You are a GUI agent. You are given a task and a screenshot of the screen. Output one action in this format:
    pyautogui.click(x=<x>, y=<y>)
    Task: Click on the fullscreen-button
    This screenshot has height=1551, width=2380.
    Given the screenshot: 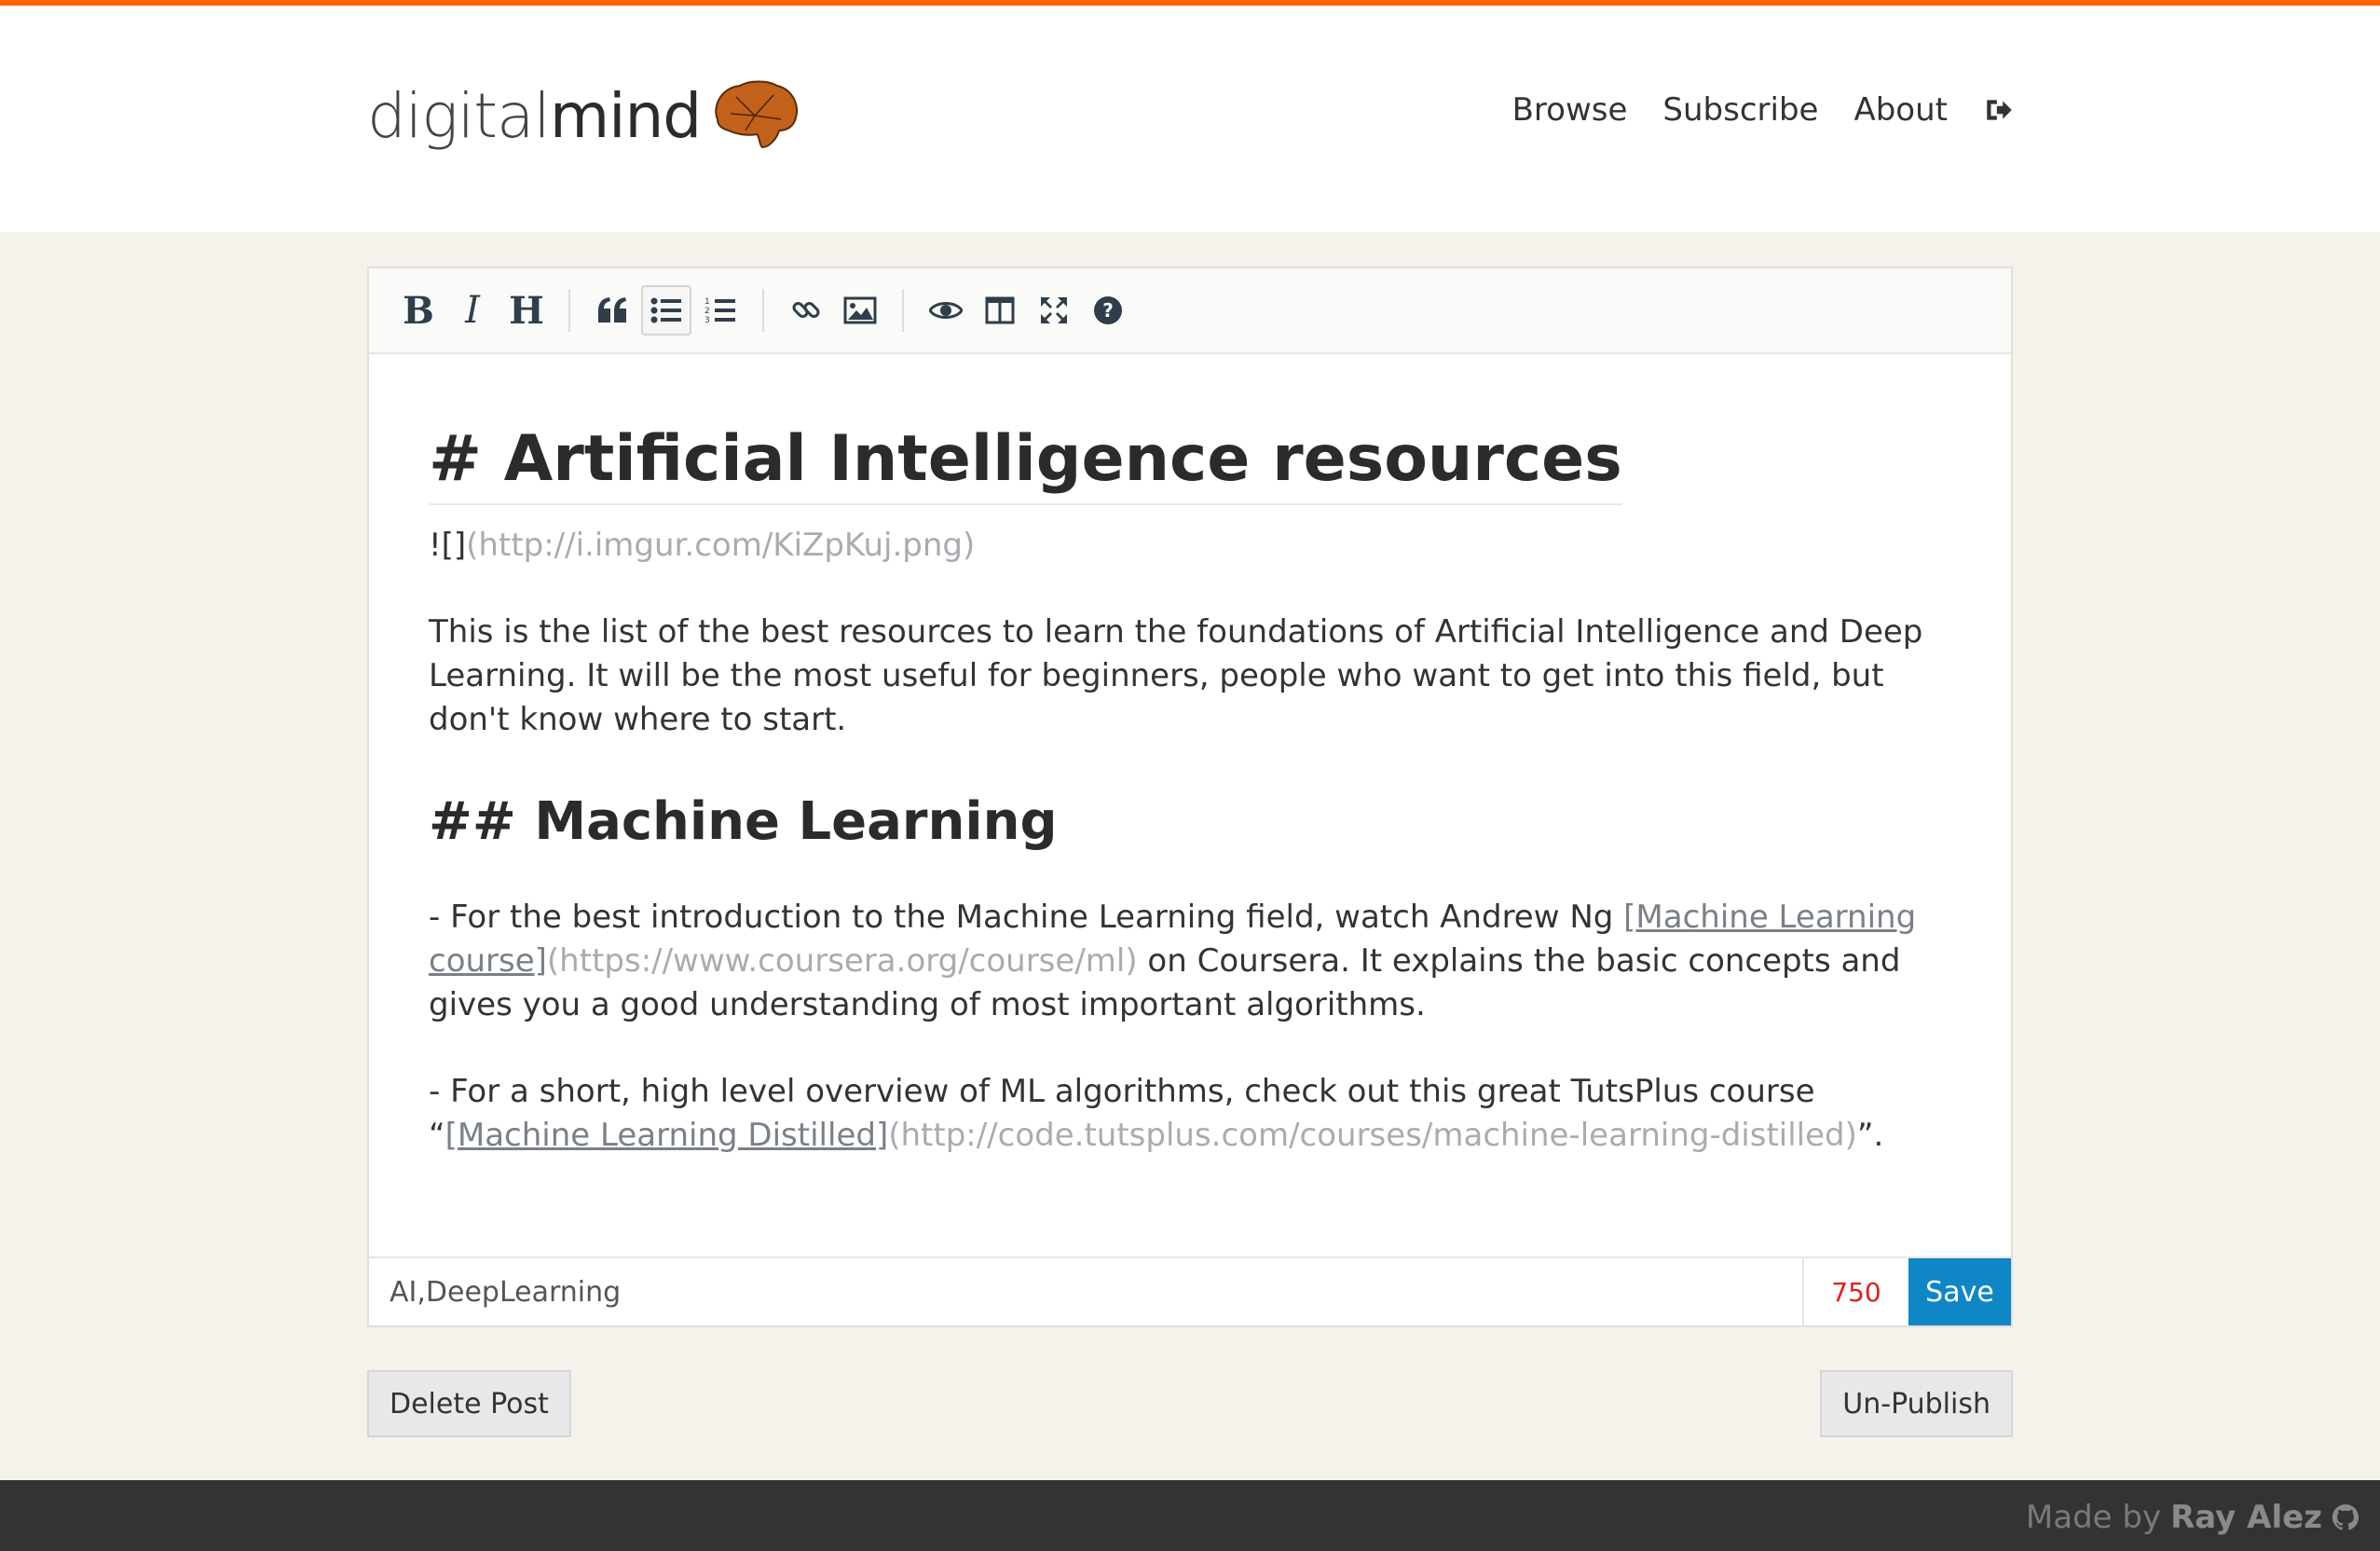 What is the action you would take?
    pyautogui.click(x=1054, y=310)
    